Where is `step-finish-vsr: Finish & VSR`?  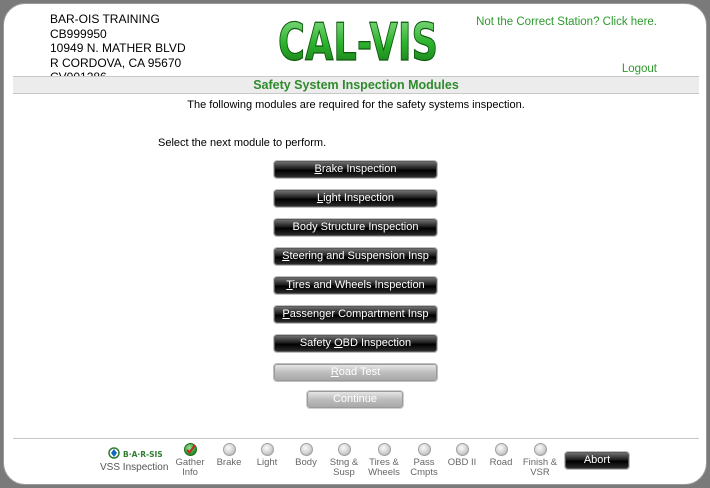 step-finish-vsr: Finish & VSR is located at coordinates (540, 460).